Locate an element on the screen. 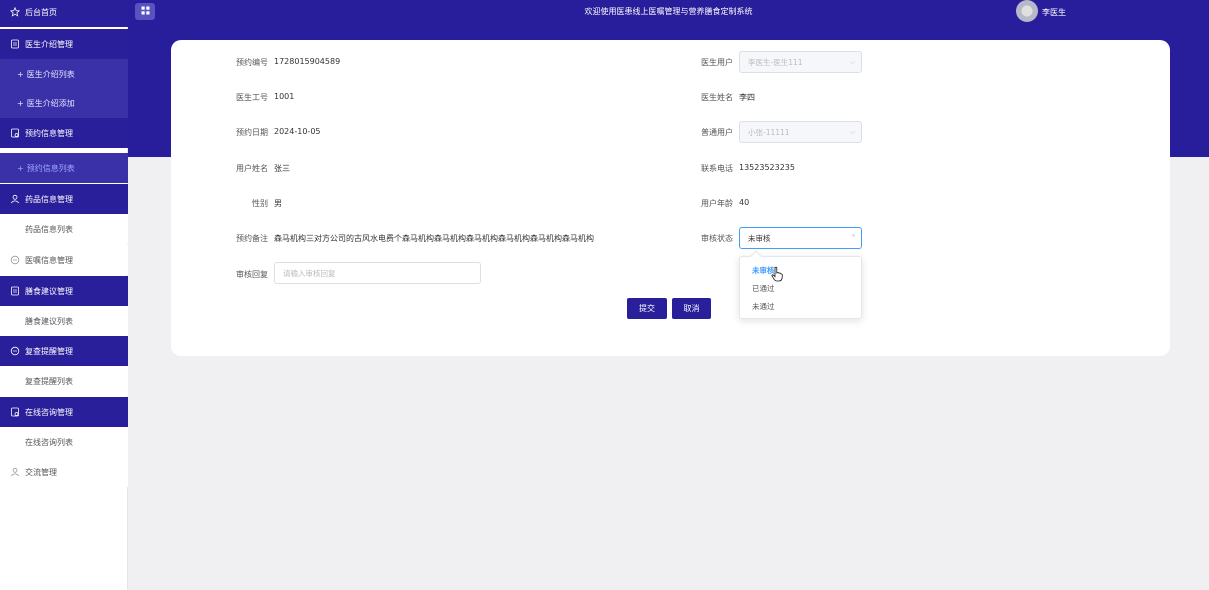 This screenshot has height=590, width=1209. sidebar-item-drug-mgmt: 药品信息管理 is located at coordinates (64, 199).